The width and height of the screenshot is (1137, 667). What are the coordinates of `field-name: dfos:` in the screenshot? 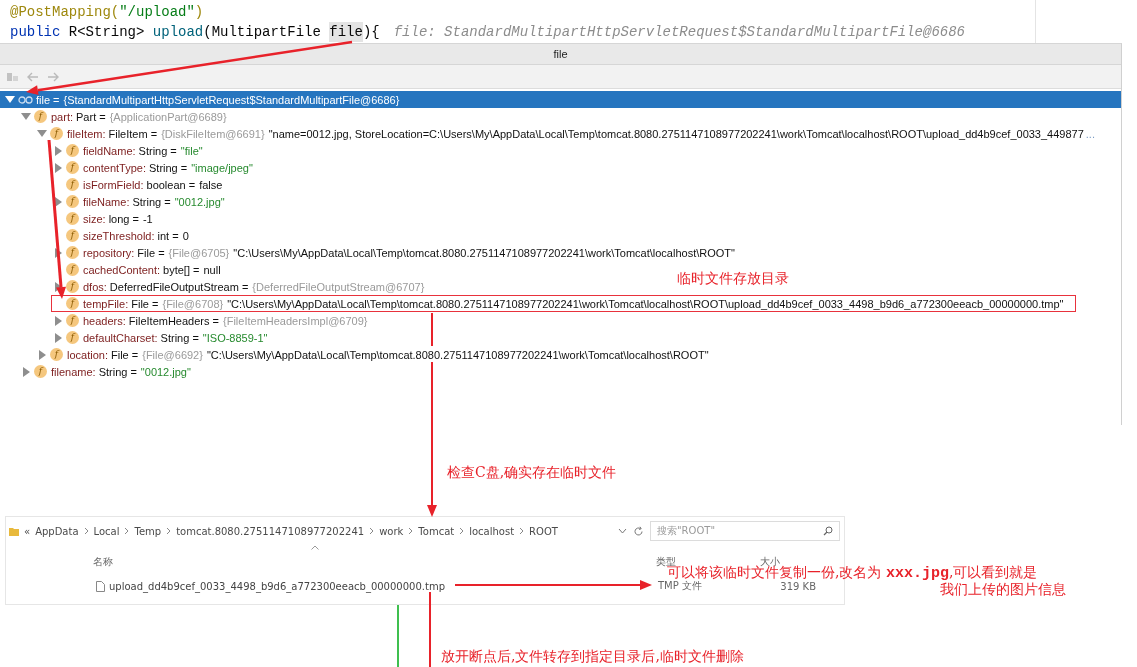 It's located at (95, 286).